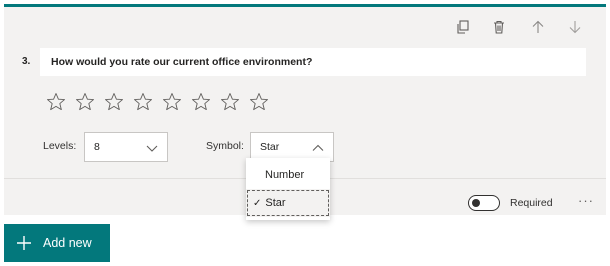  I want to click on dropdown-option-number: Number, so click(288, 175).